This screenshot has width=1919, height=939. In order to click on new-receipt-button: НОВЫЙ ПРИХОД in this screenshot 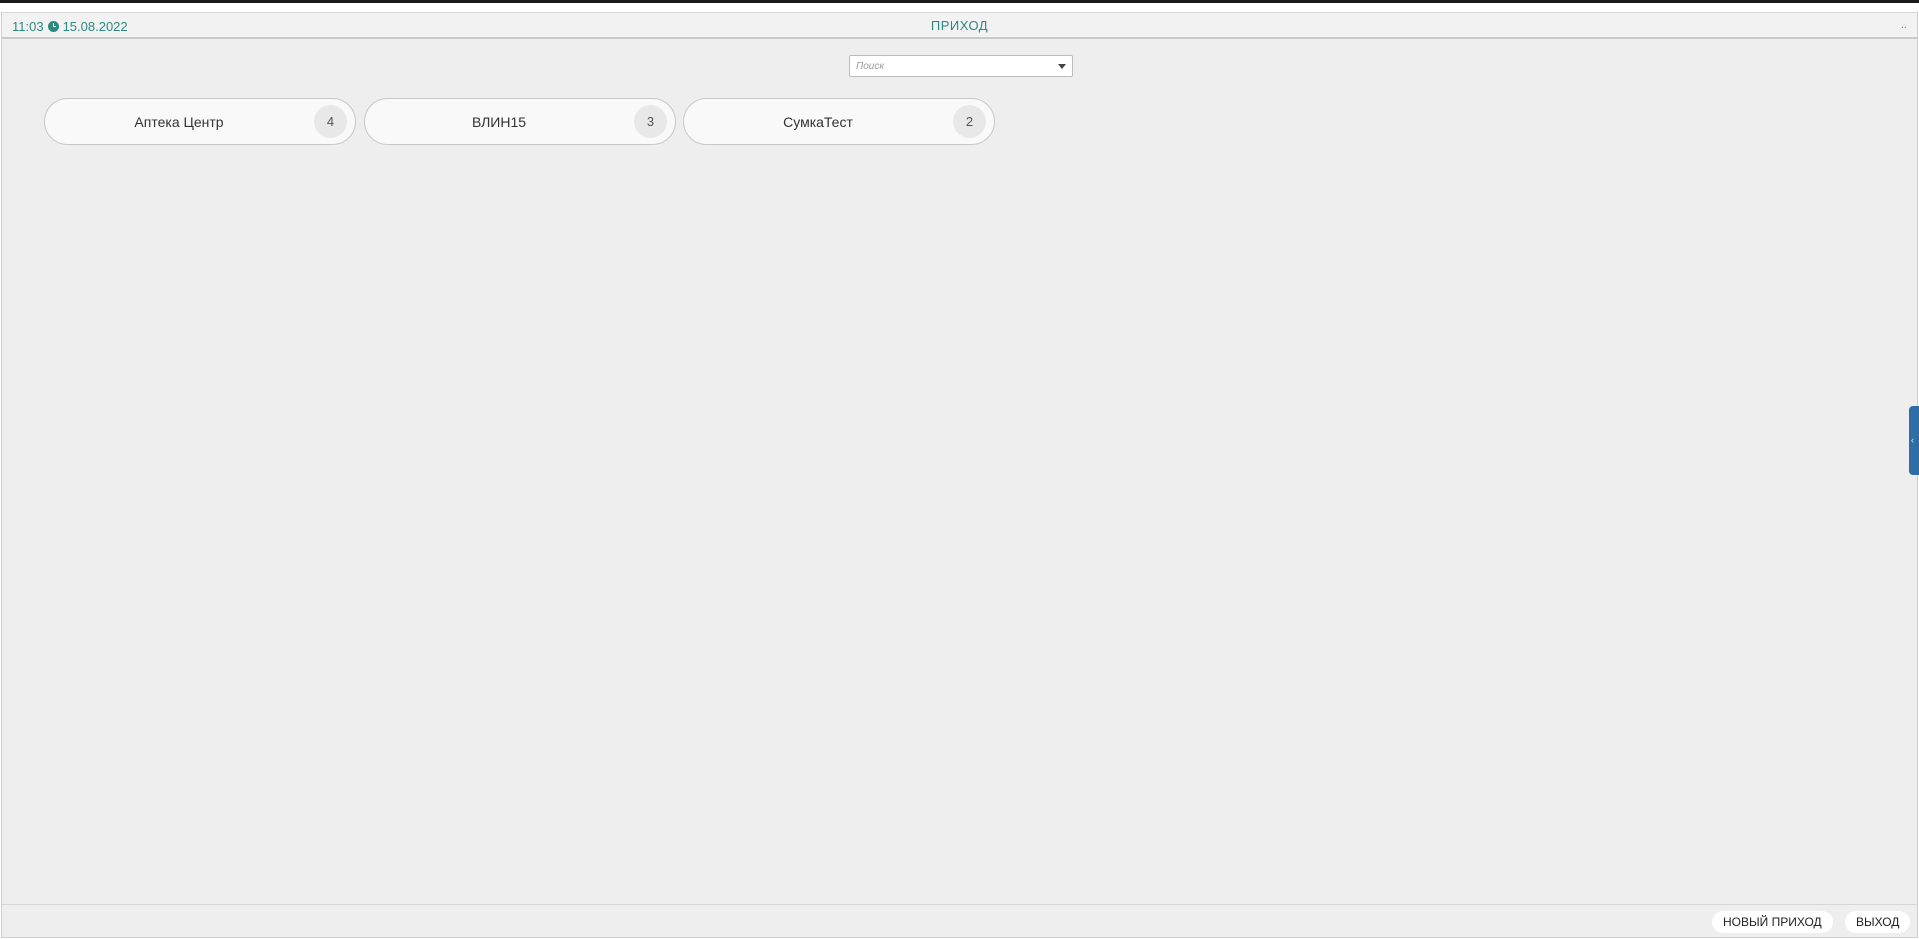, I will do `click(1772, 922)`.